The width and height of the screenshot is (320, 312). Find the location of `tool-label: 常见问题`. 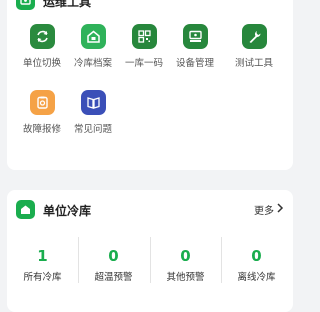

tool-label: 常见问题 is located at coordinates (92, 129).